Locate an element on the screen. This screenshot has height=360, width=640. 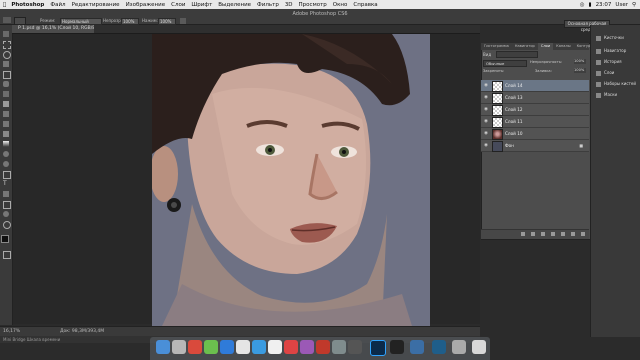
zoom-level: 16,17% is located at coordinates (11, 331).